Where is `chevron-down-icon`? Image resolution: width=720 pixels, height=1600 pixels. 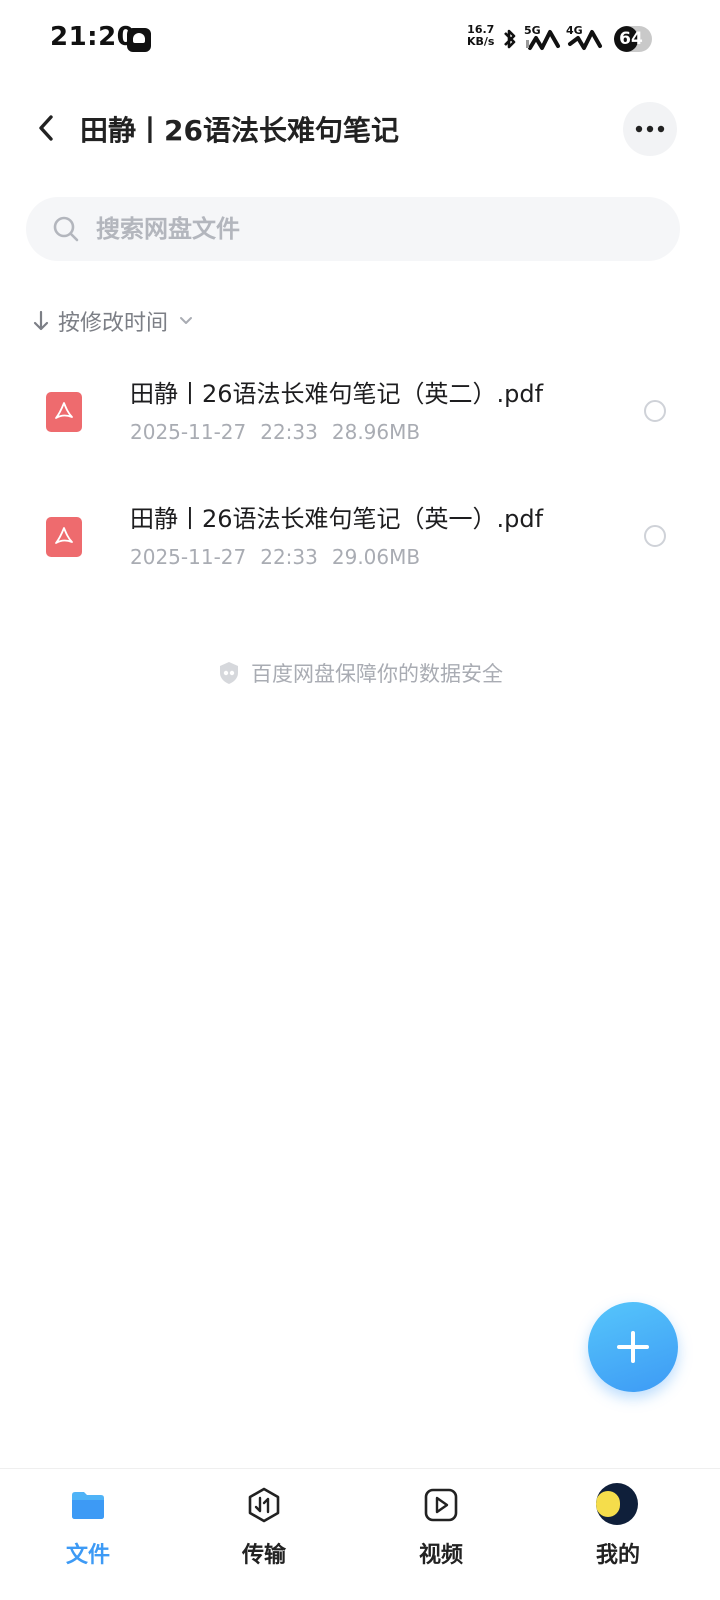 chevron-down-icon is located at coordinates (186, 321).